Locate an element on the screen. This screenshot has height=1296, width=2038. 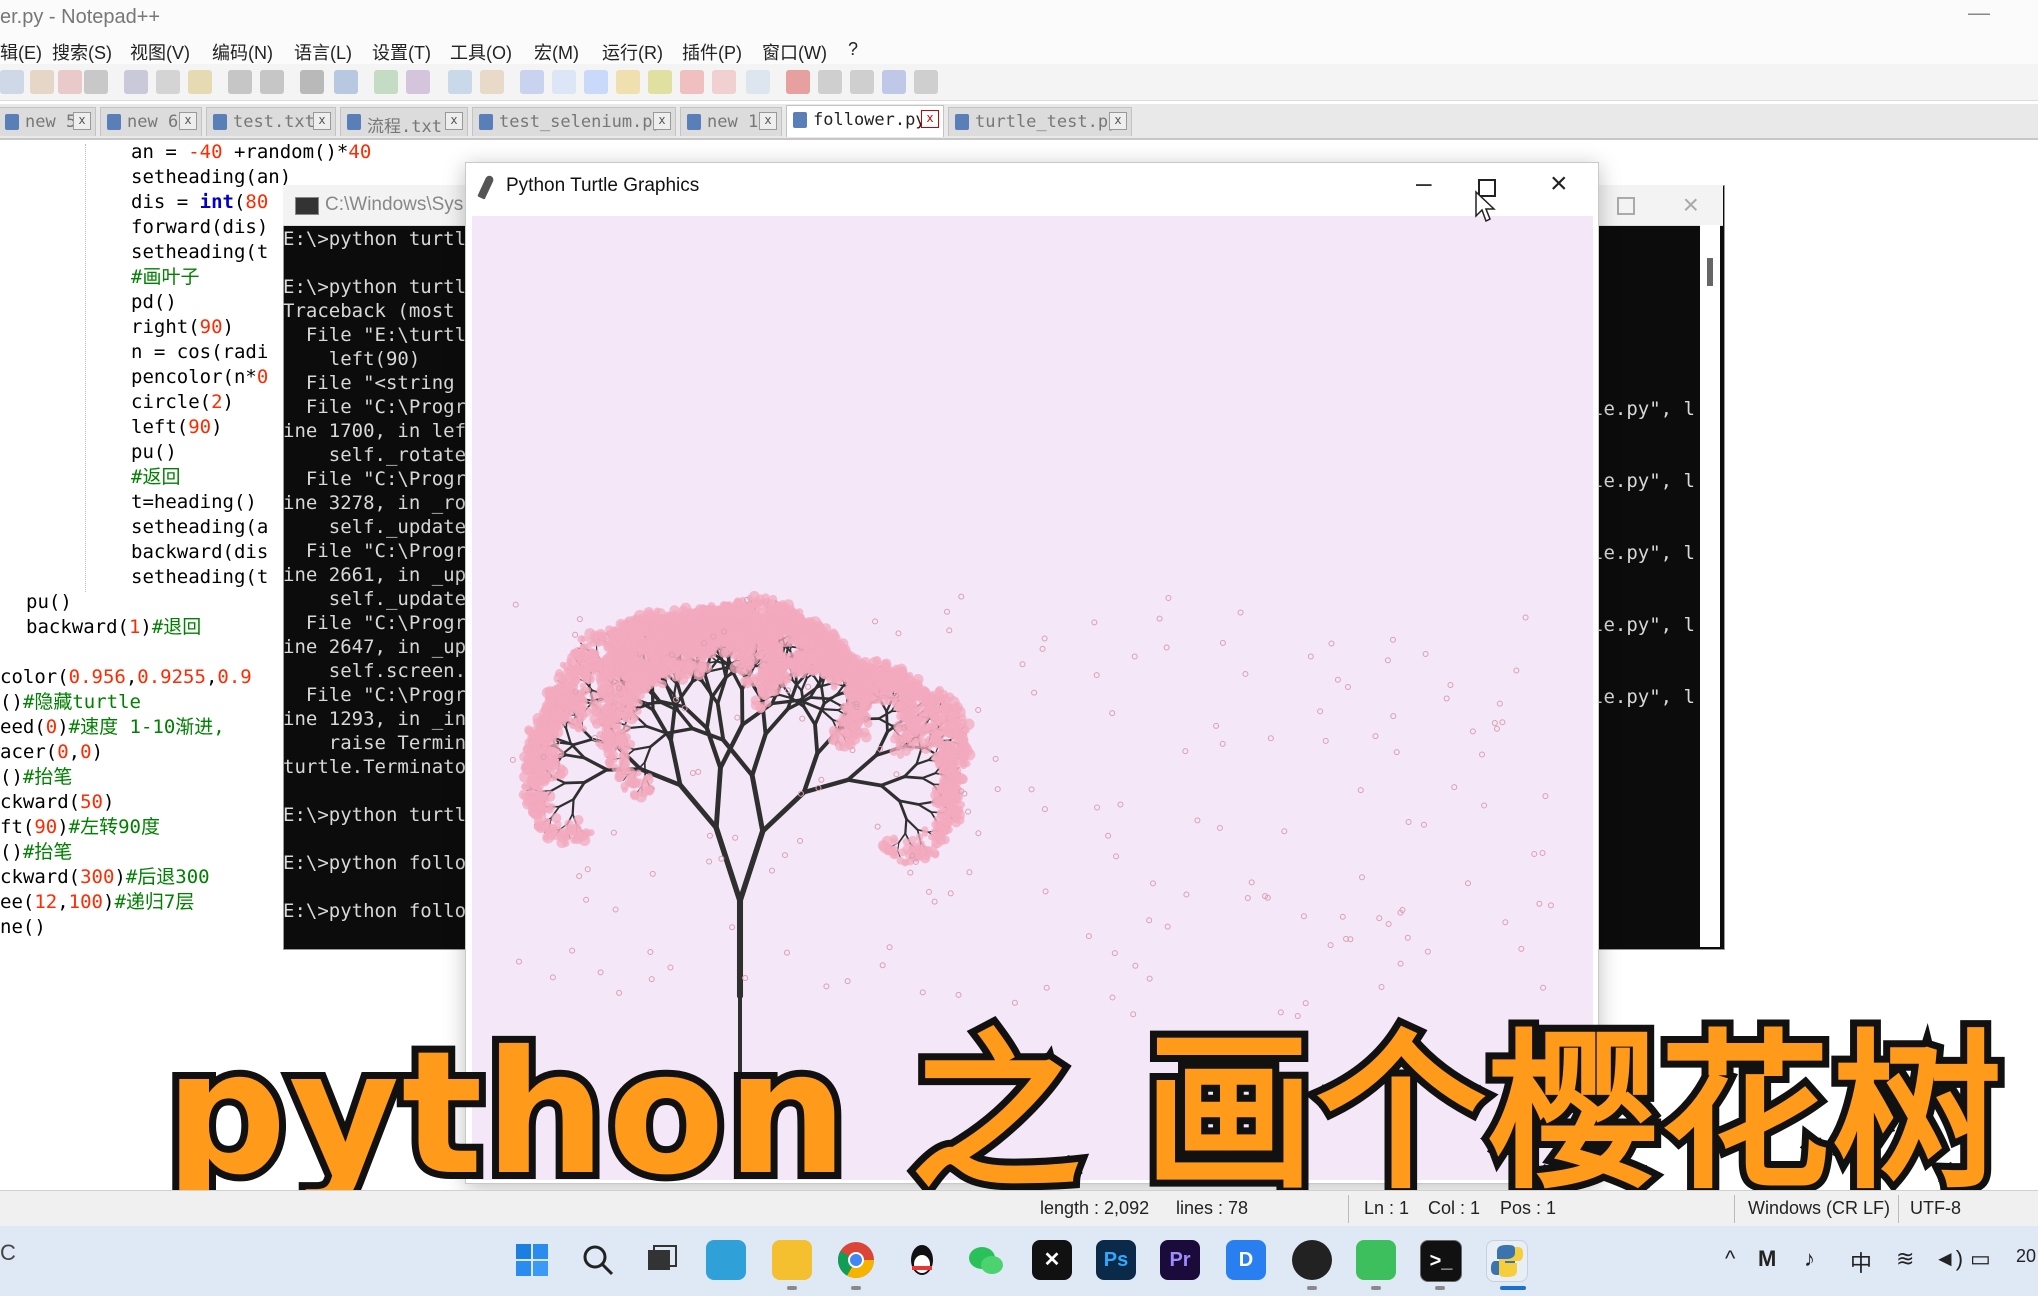
menu-macro: 宏(M) is located at coordinates (556, 52).